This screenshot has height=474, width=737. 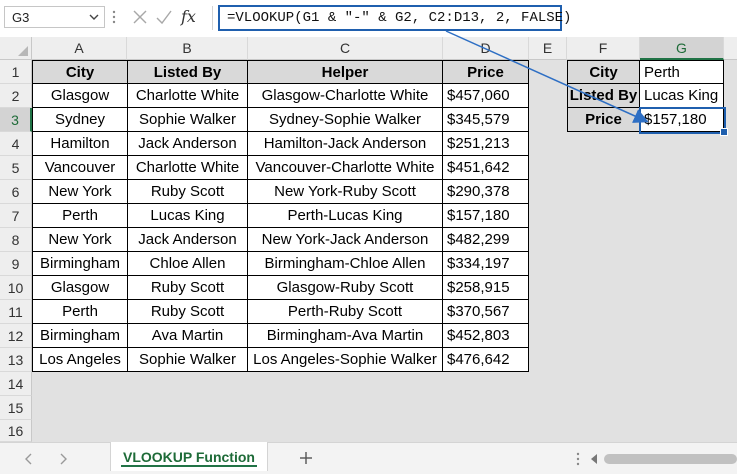 What do you see at coordinates (164, 17) in the screenshot?
I see `checkmark-icon` at bounding box center [164, 17].